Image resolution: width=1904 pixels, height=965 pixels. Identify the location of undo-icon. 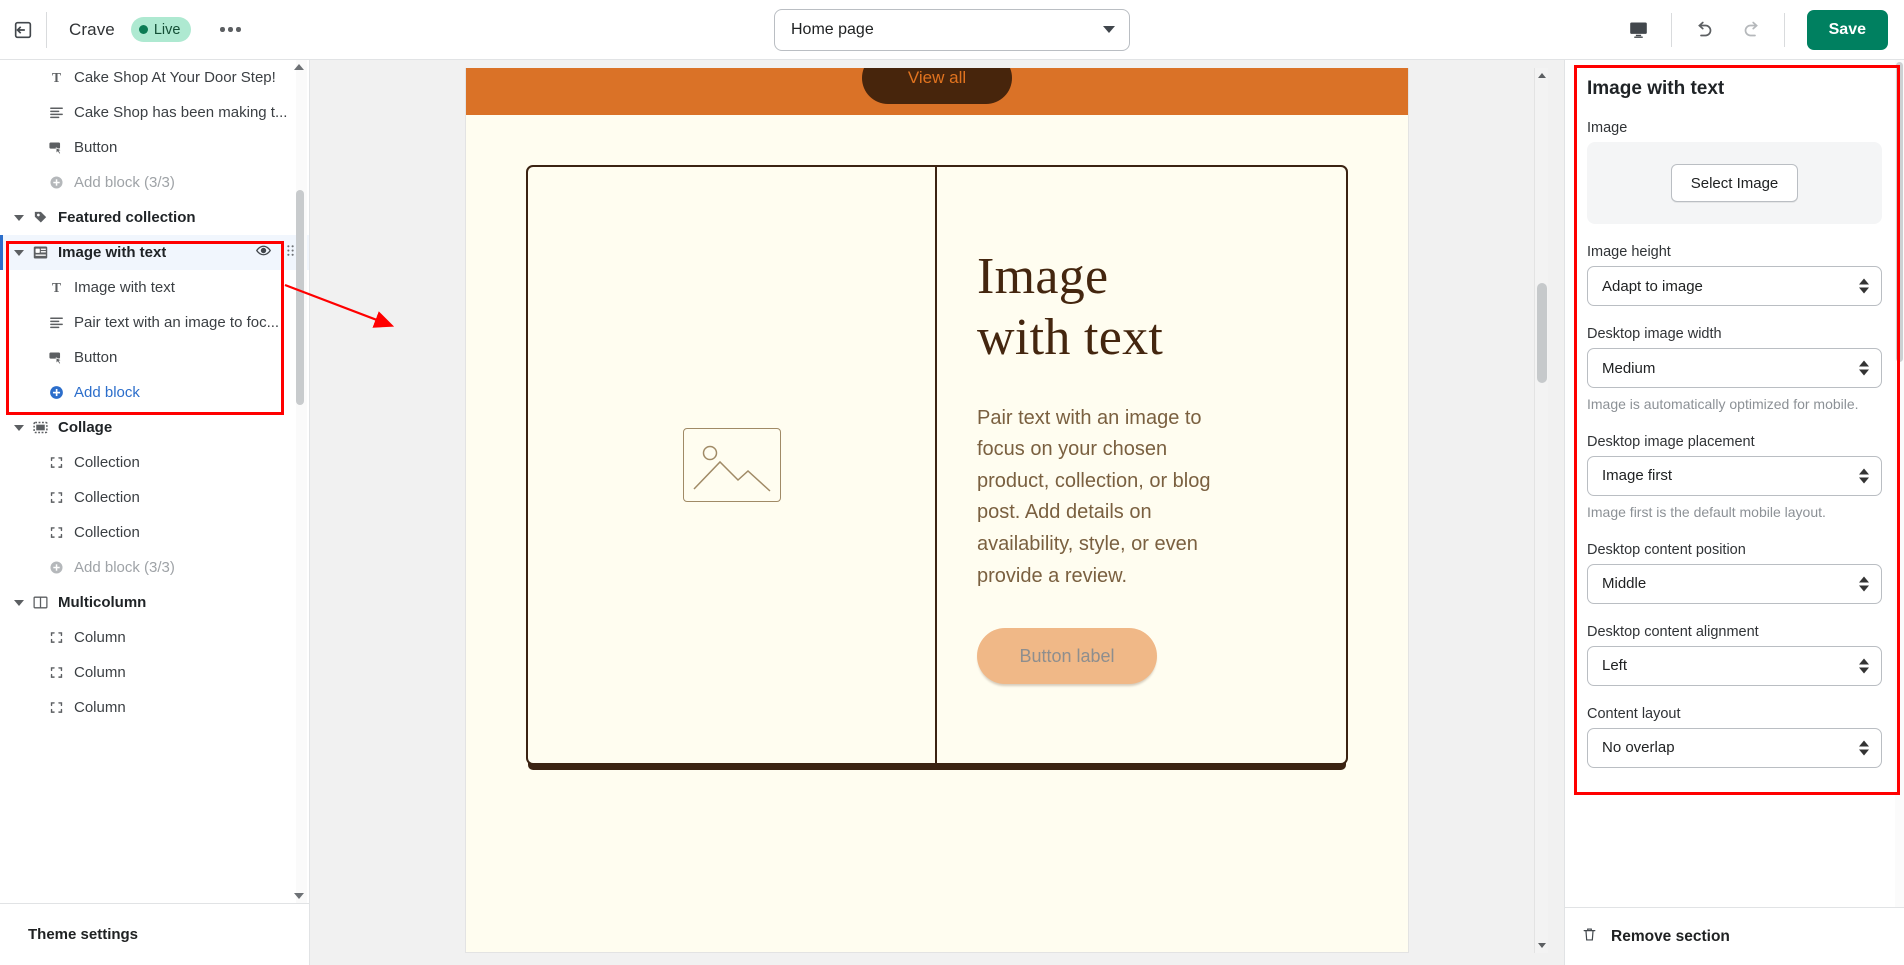
(1704, 30).